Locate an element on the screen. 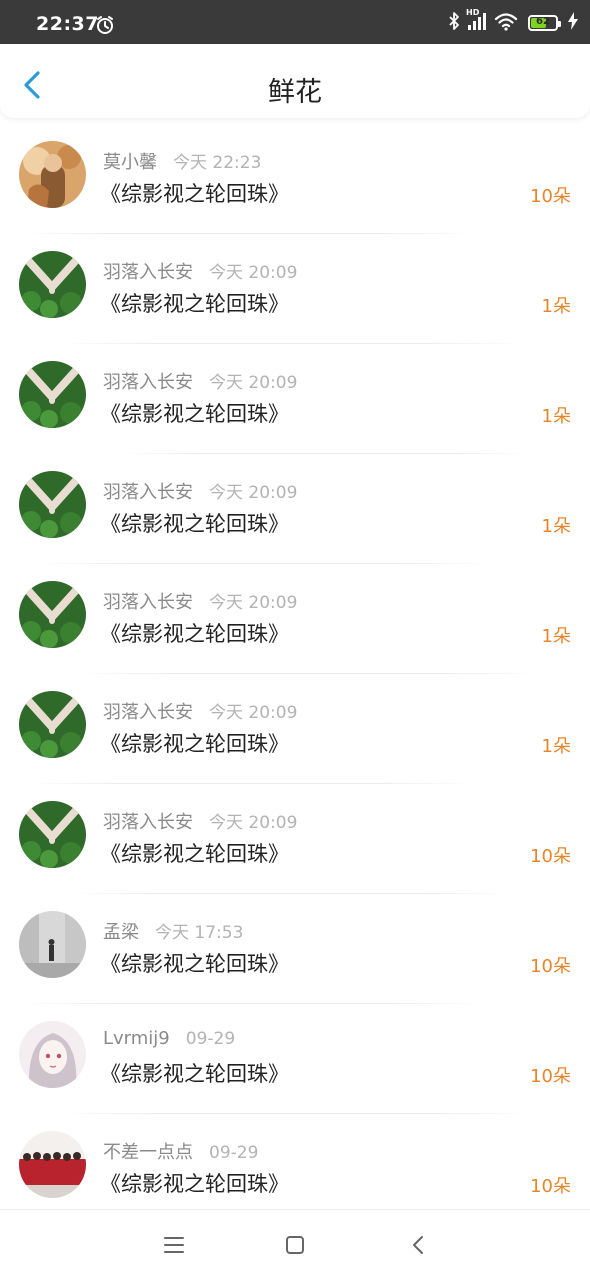  item-time: 今天 17:53 is located at coordinates (199, 933).